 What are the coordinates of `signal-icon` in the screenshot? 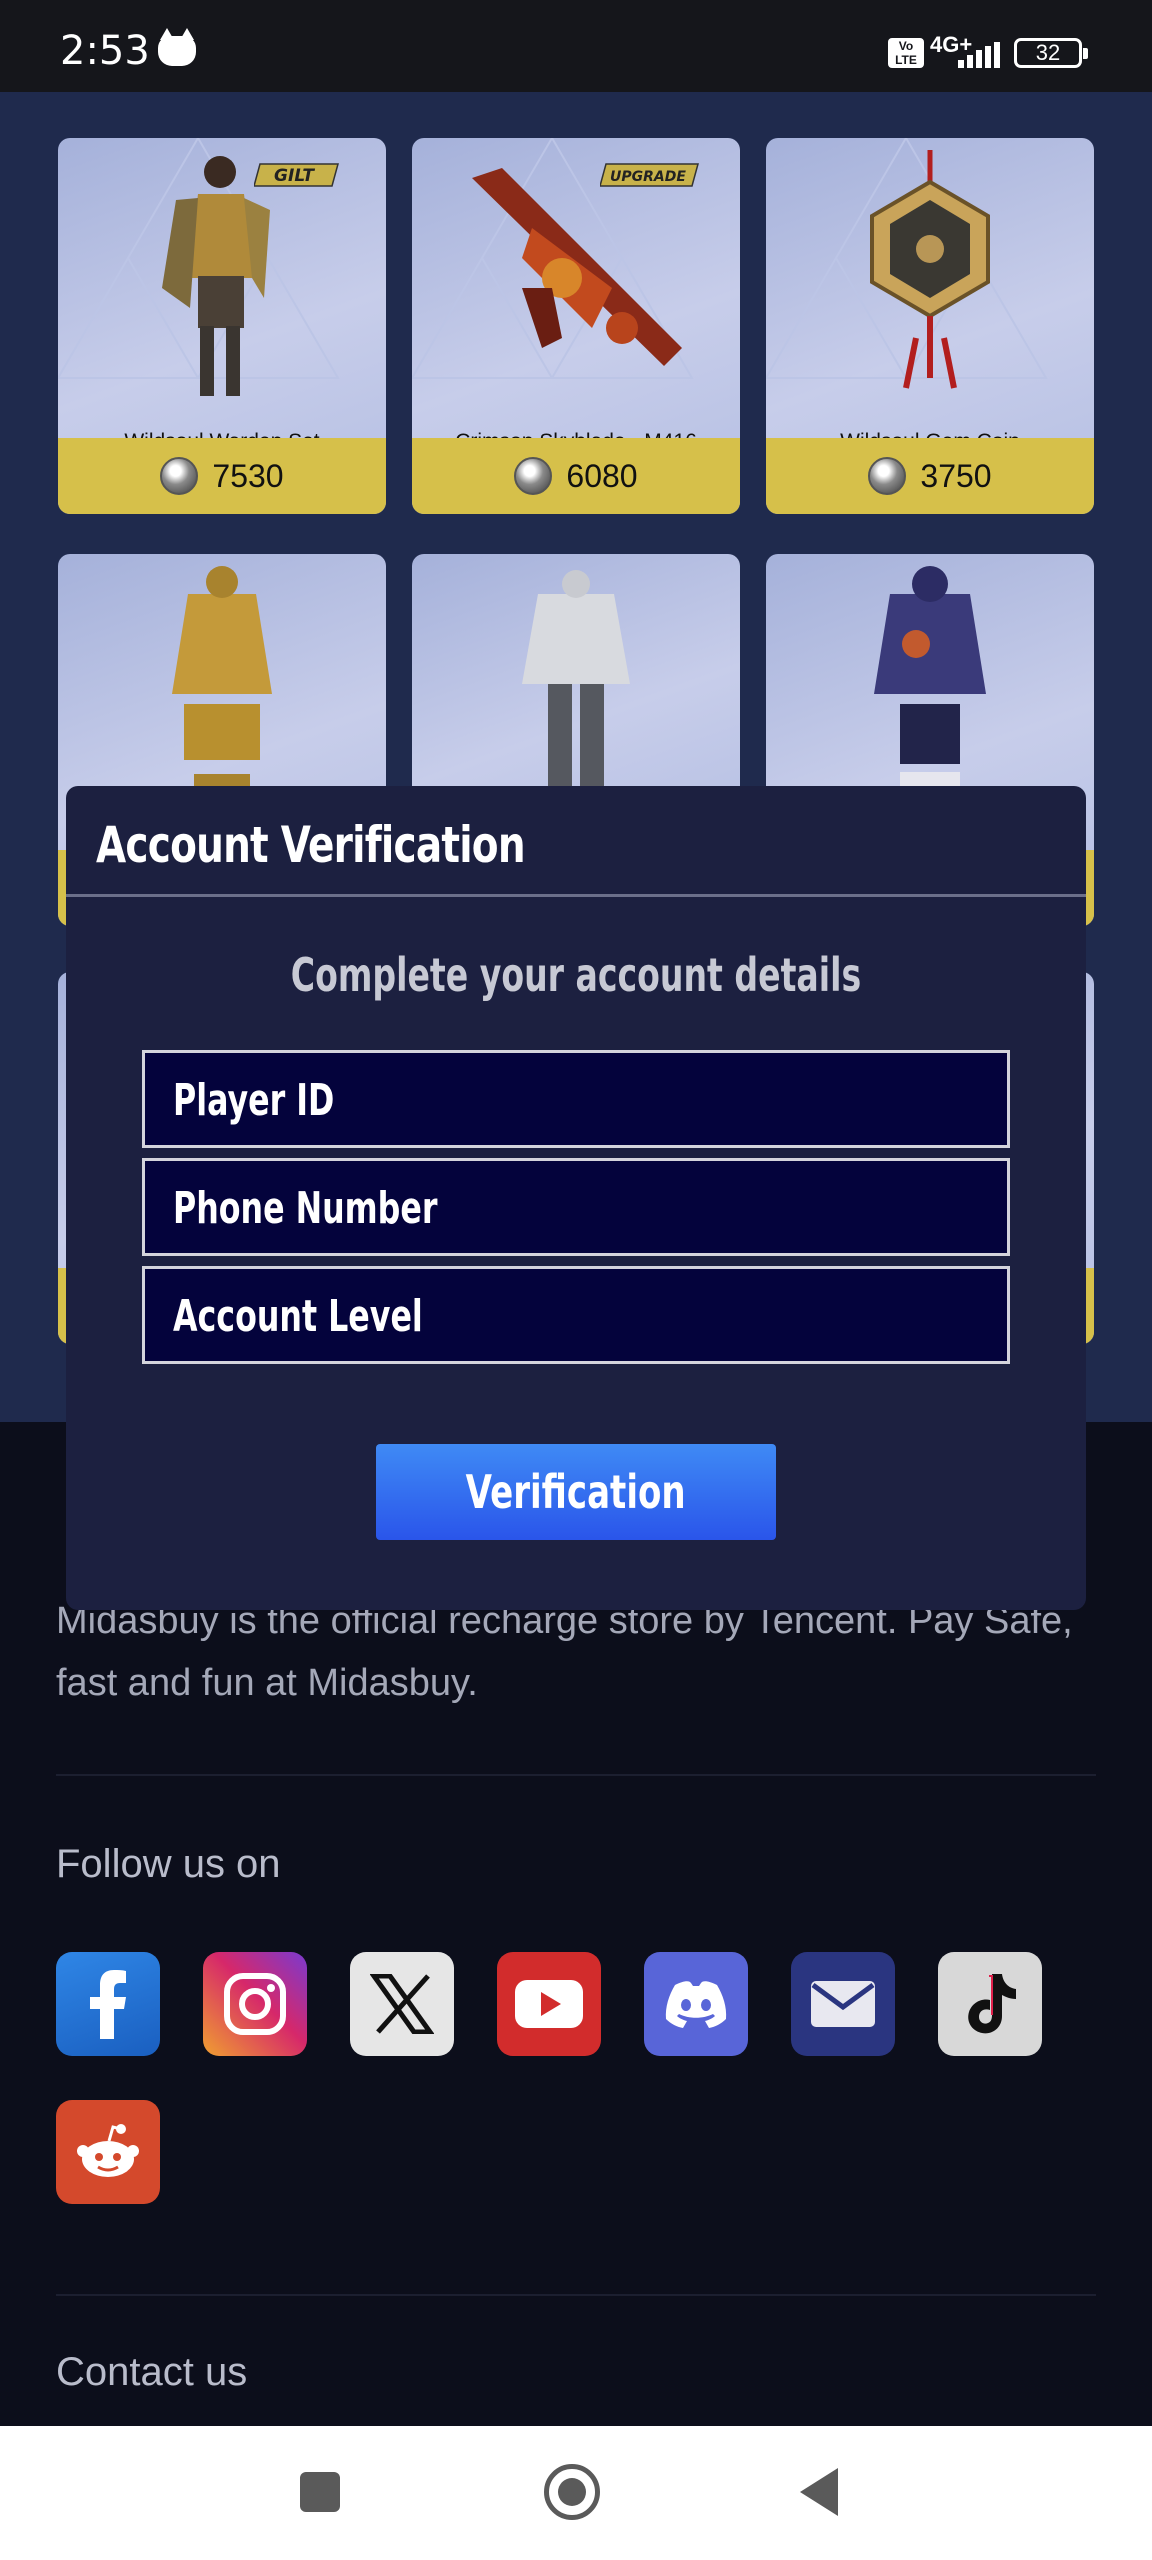 It's located at (979, 55).